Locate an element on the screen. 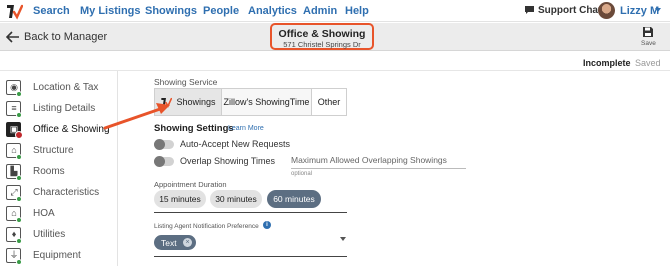 The width and height of the screenshot is (670, 266). avatar is located at coordinates (606, 10).